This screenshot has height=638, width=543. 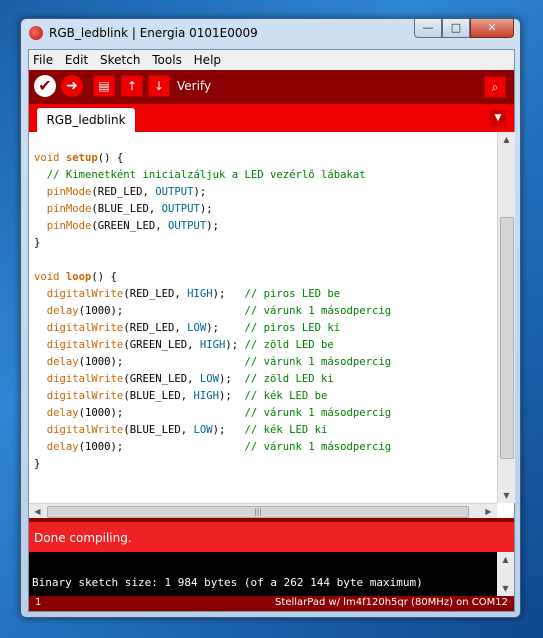 I want to click on toolbar: ✔ ➜ ▤ ↑ ↓ Verify ⌕, so click(x=271, y=87).